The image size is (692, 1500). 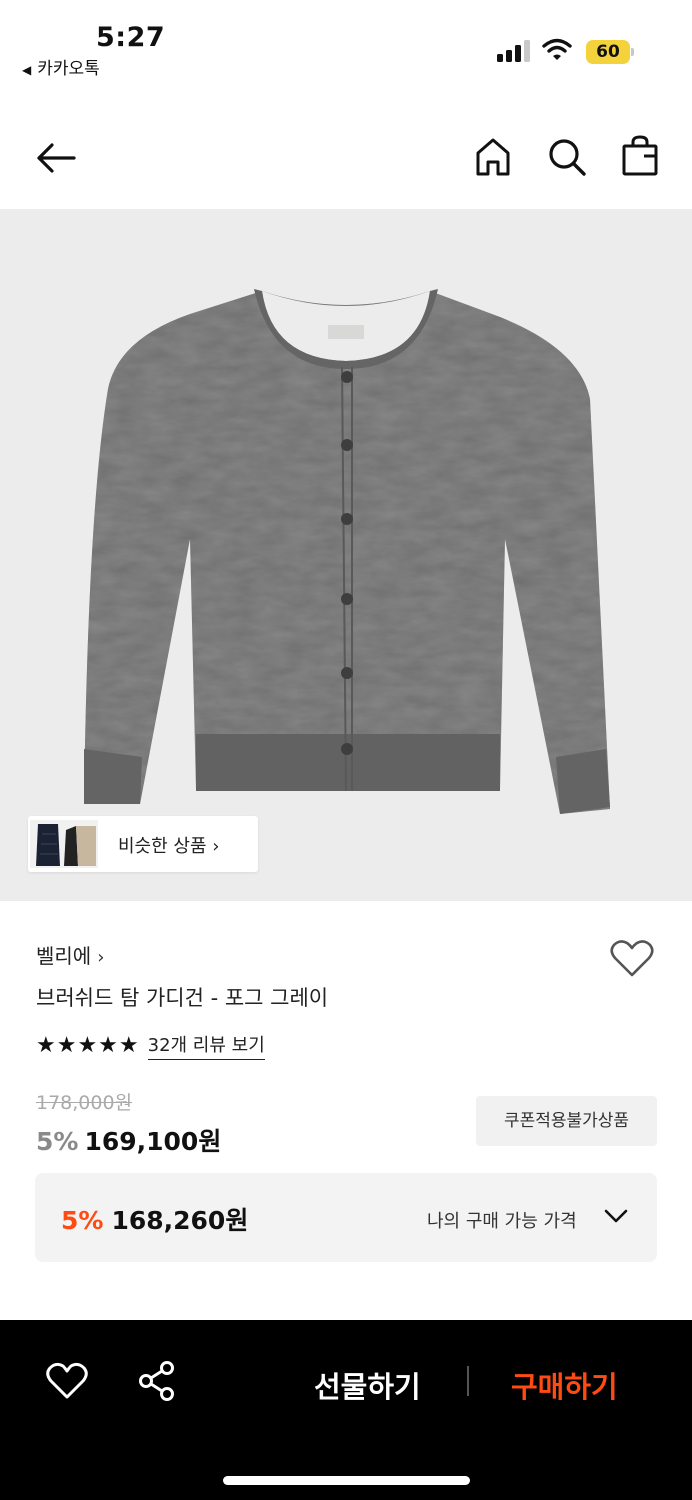 I want to click on brand-link: 벨리에 ›, so click(x=70, y=954).